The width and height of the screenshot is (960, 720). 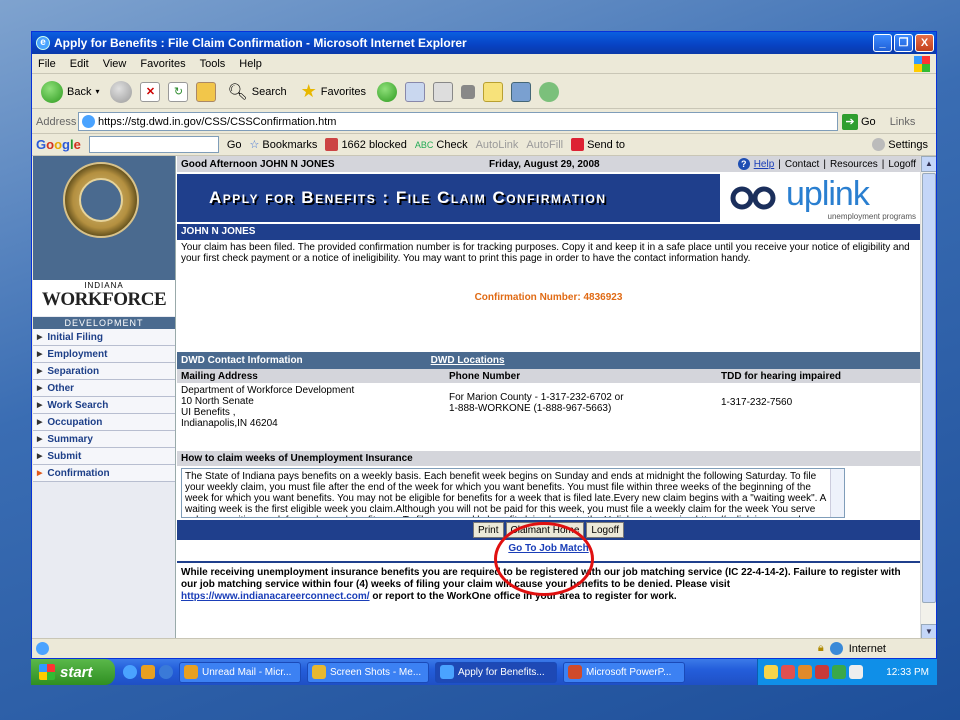 I want to click on autolink-button: AutoLink, so click(x=497, y=145).